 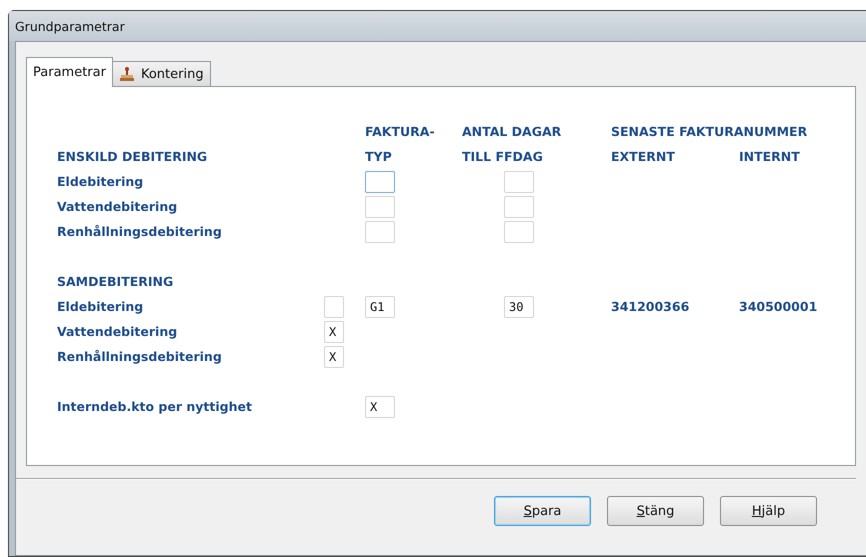 I want to click on stamp-icon, so click(x=126, y=74).